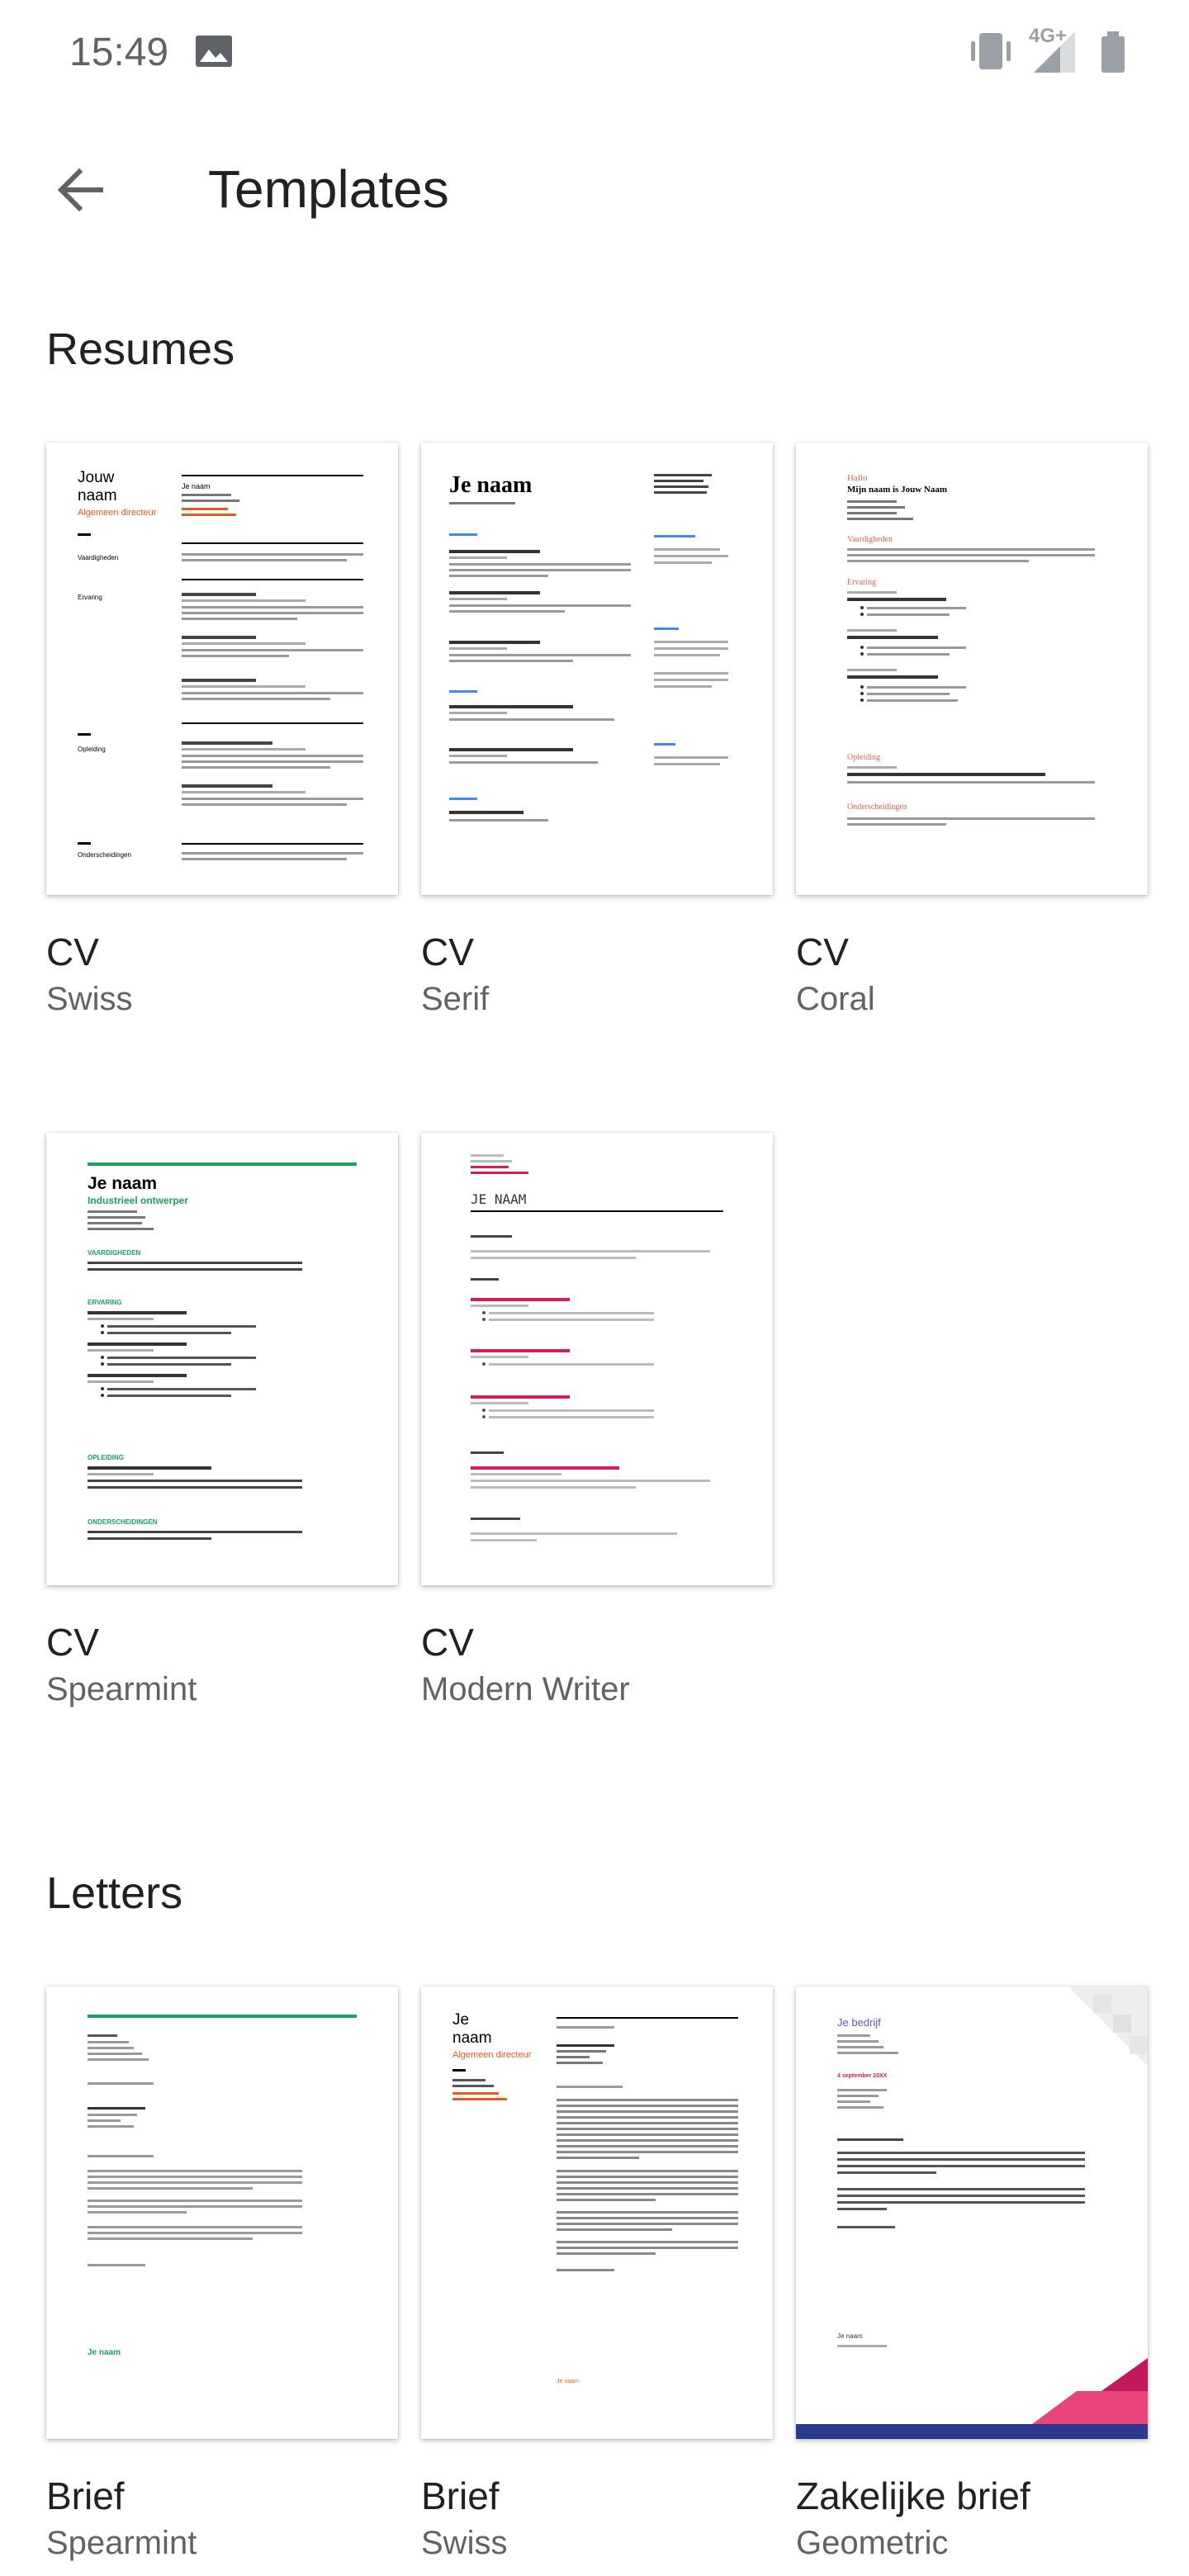  What do you see at coordinates (140, 349) in the screenshot?
I see `section-title-resumes: Resumes` at bounding box center [140, 349].